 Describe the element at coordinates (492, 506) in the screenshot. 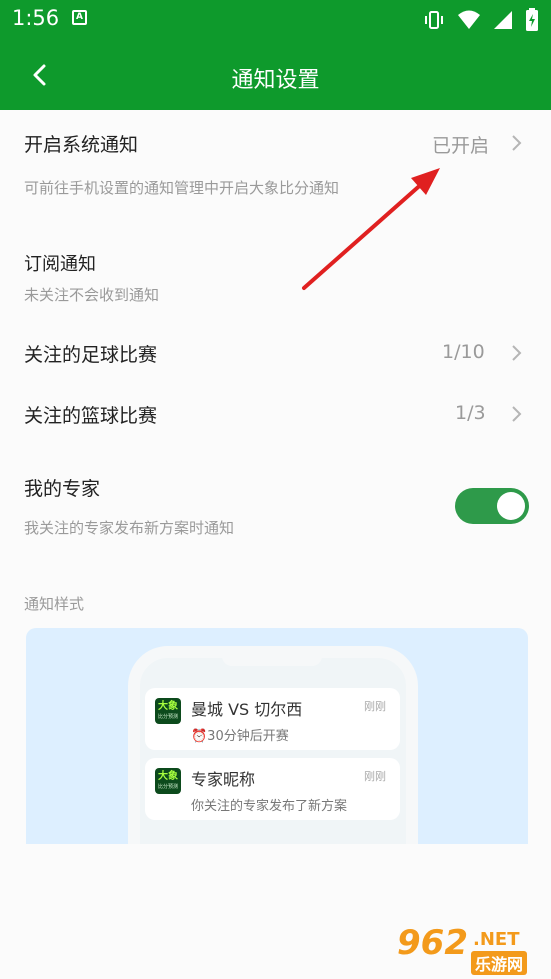

I see `my-experts-toggle` at that location.